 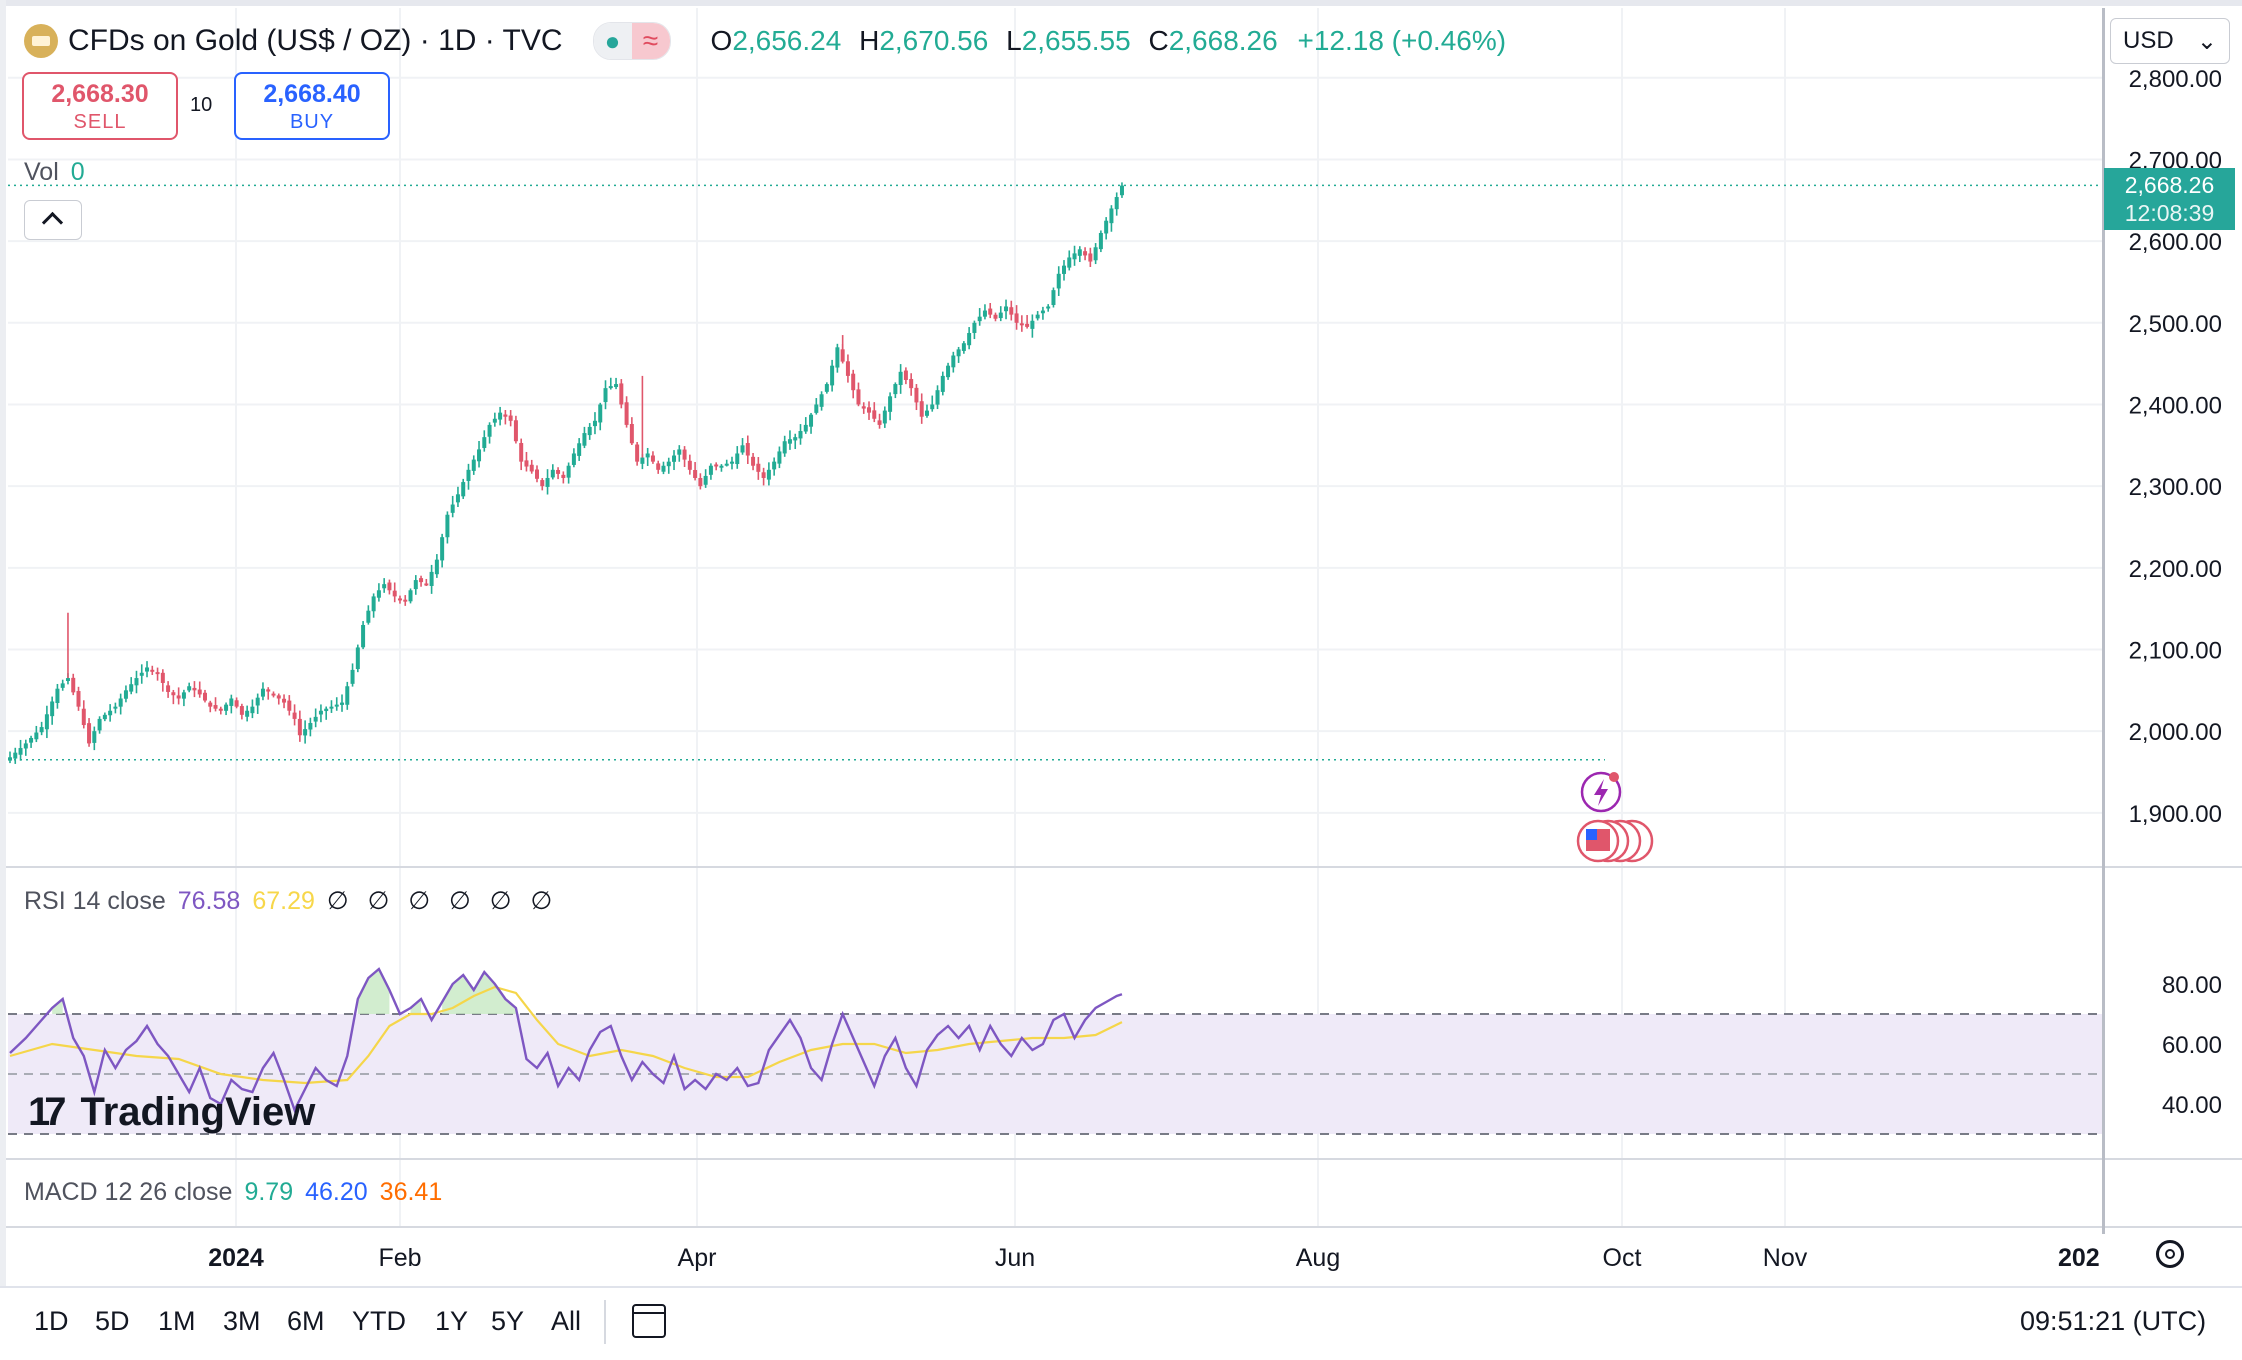 I want to click on market-status-pill: ● ≈, so click(x=631, y=41).